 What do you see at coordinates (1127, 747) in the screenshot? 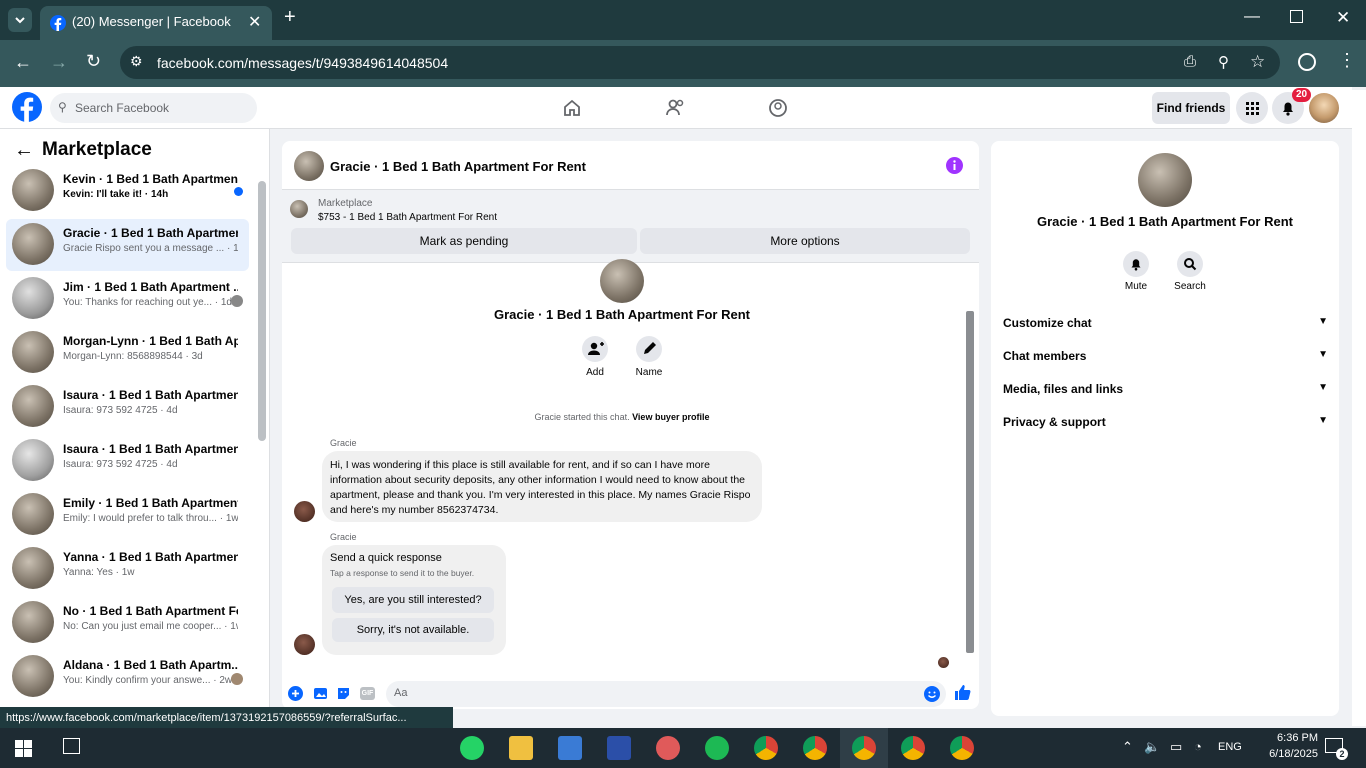
I see `chevron-up-icon: ⌃` at bounding box center [1127, 747].